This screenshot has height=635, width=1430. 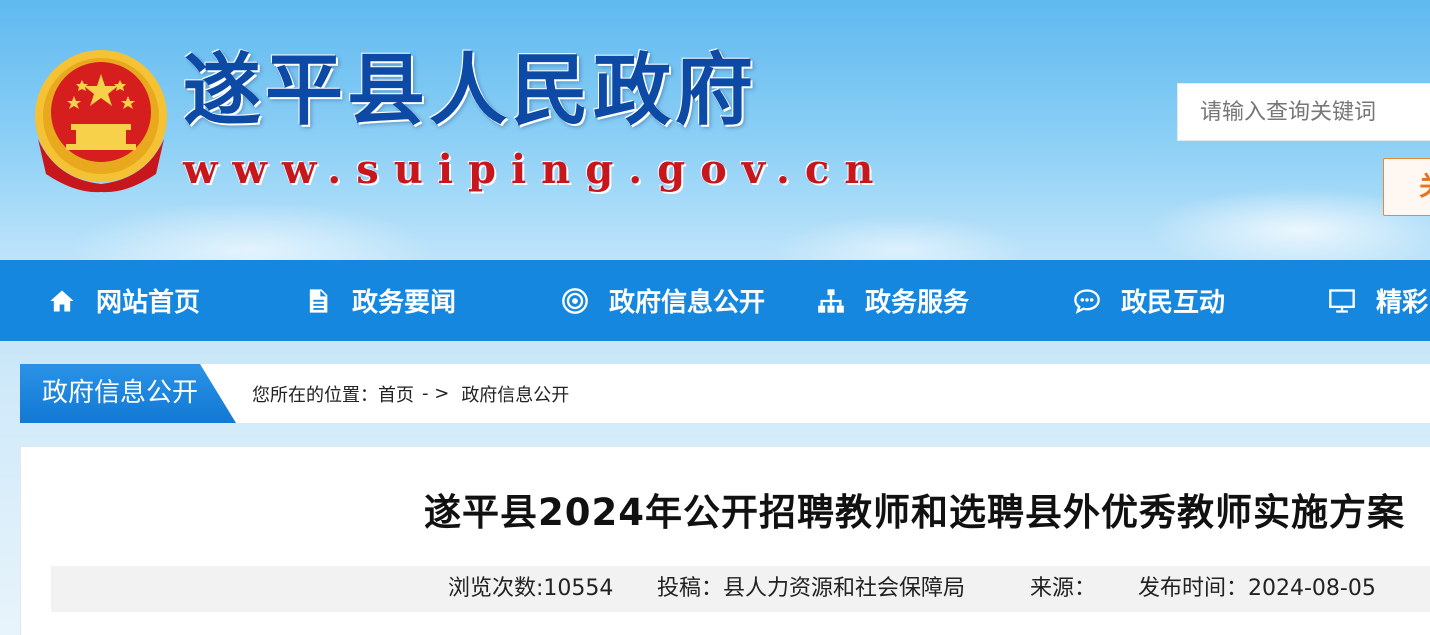 I want to click on nav-item-news: 政务要闻, so click(x=380, y=300).